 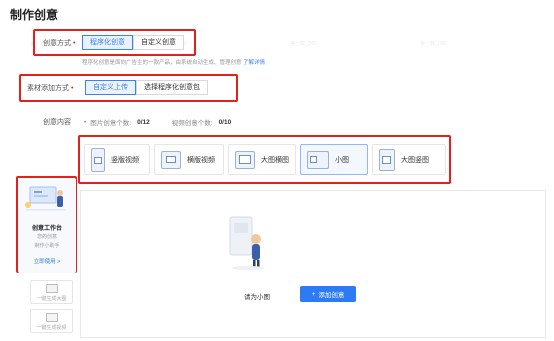 What do you see at coordinates (158, 42) in the screenshot?
I see `option-custom-creative: 自定义创意` at bounding box center [158, 42].